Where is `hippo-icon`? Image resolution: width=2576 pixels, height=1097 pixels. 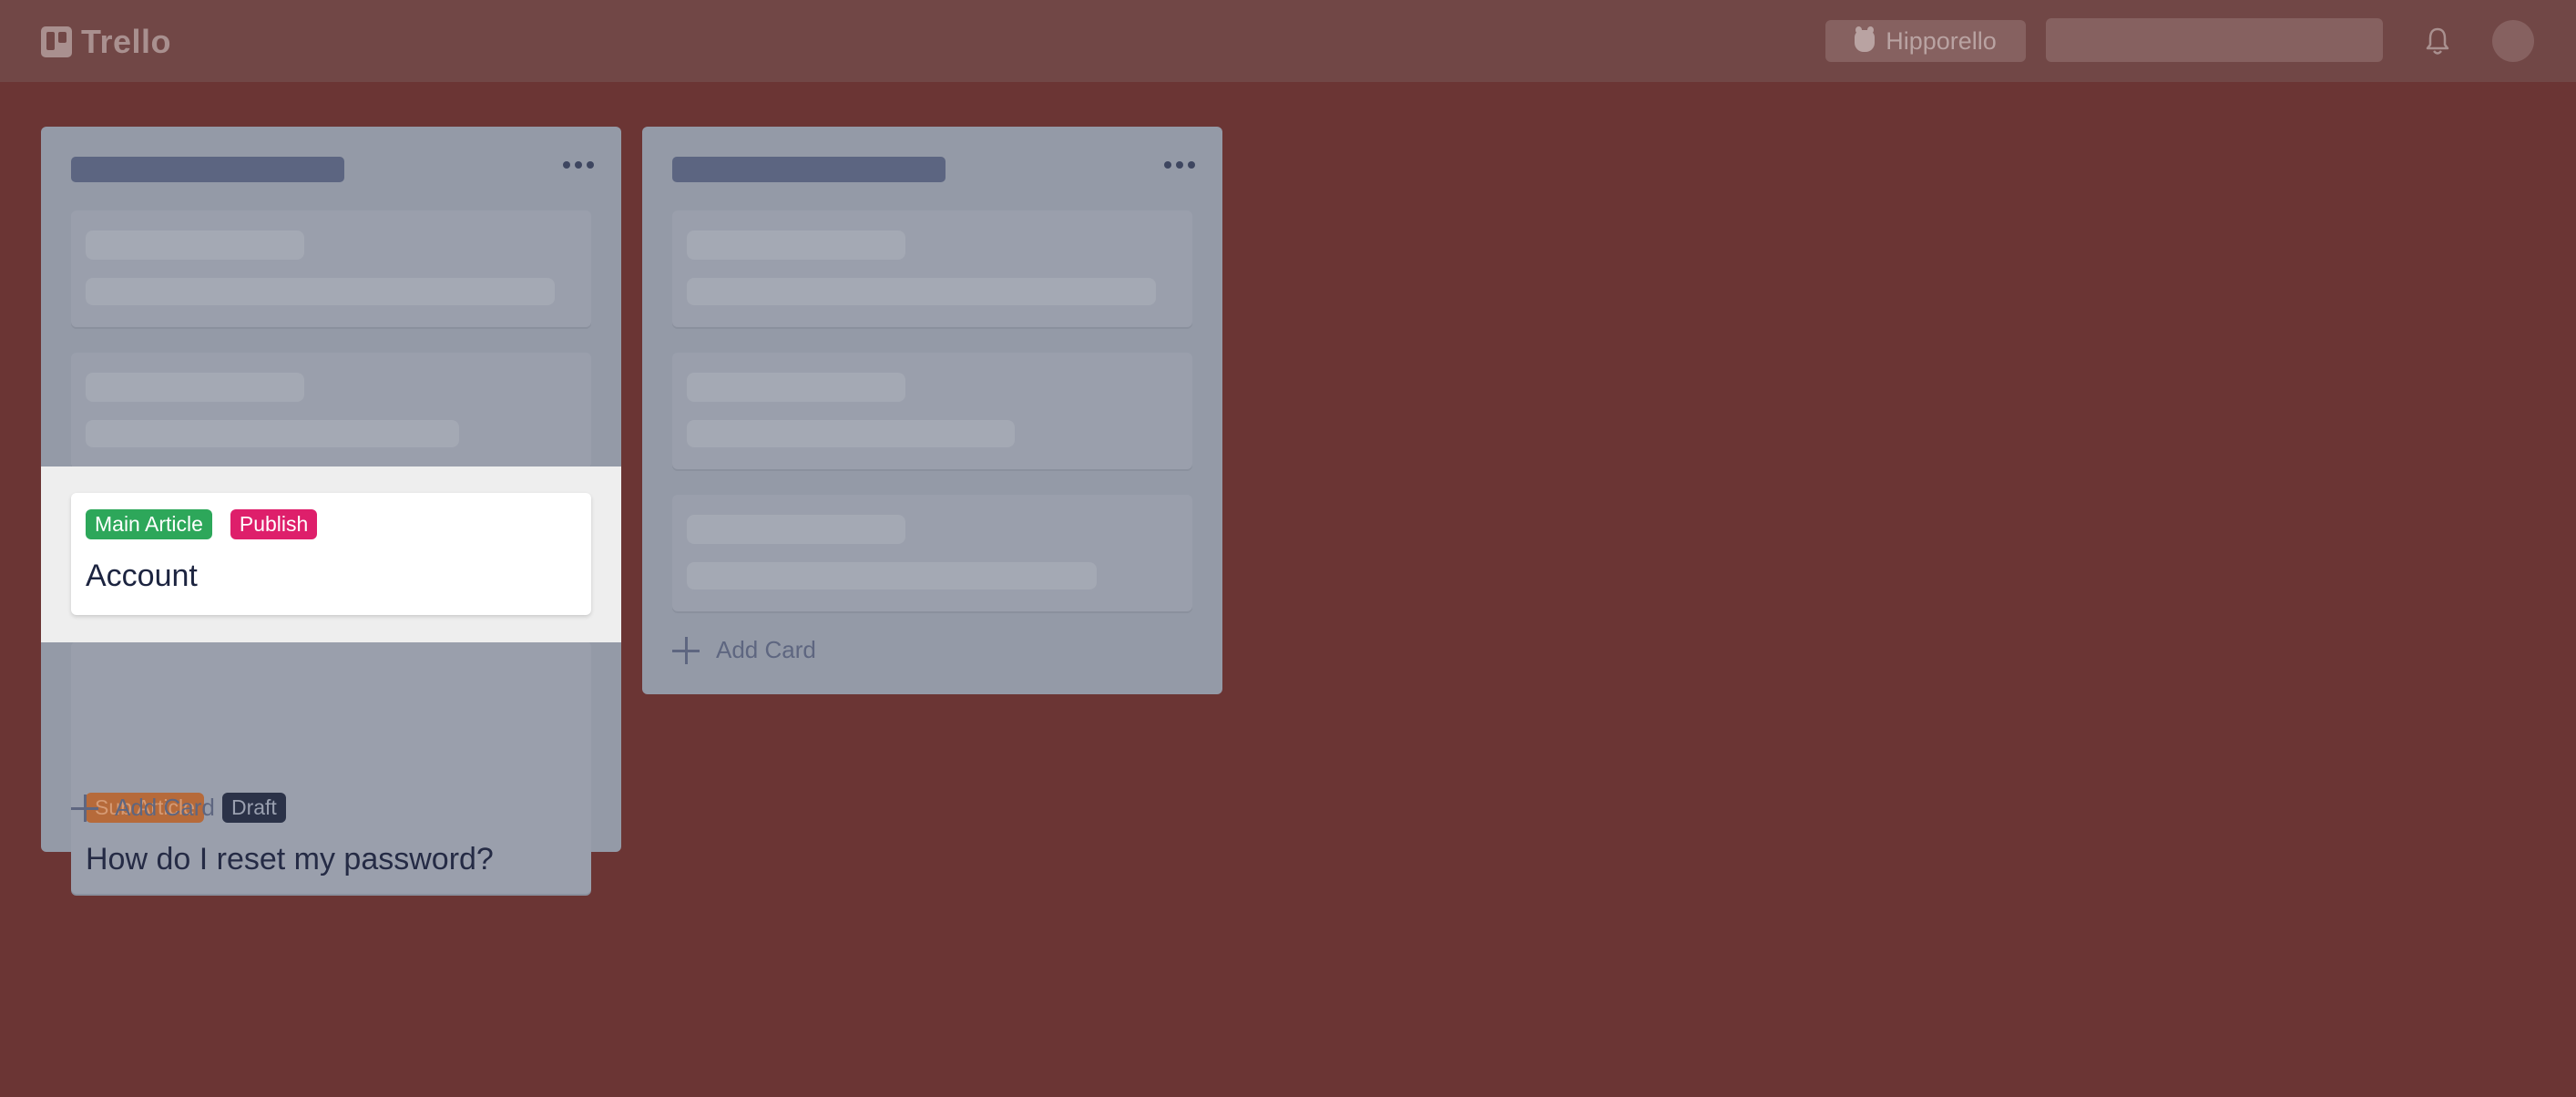 hippo-icon is located at coordinates (1865, 39).